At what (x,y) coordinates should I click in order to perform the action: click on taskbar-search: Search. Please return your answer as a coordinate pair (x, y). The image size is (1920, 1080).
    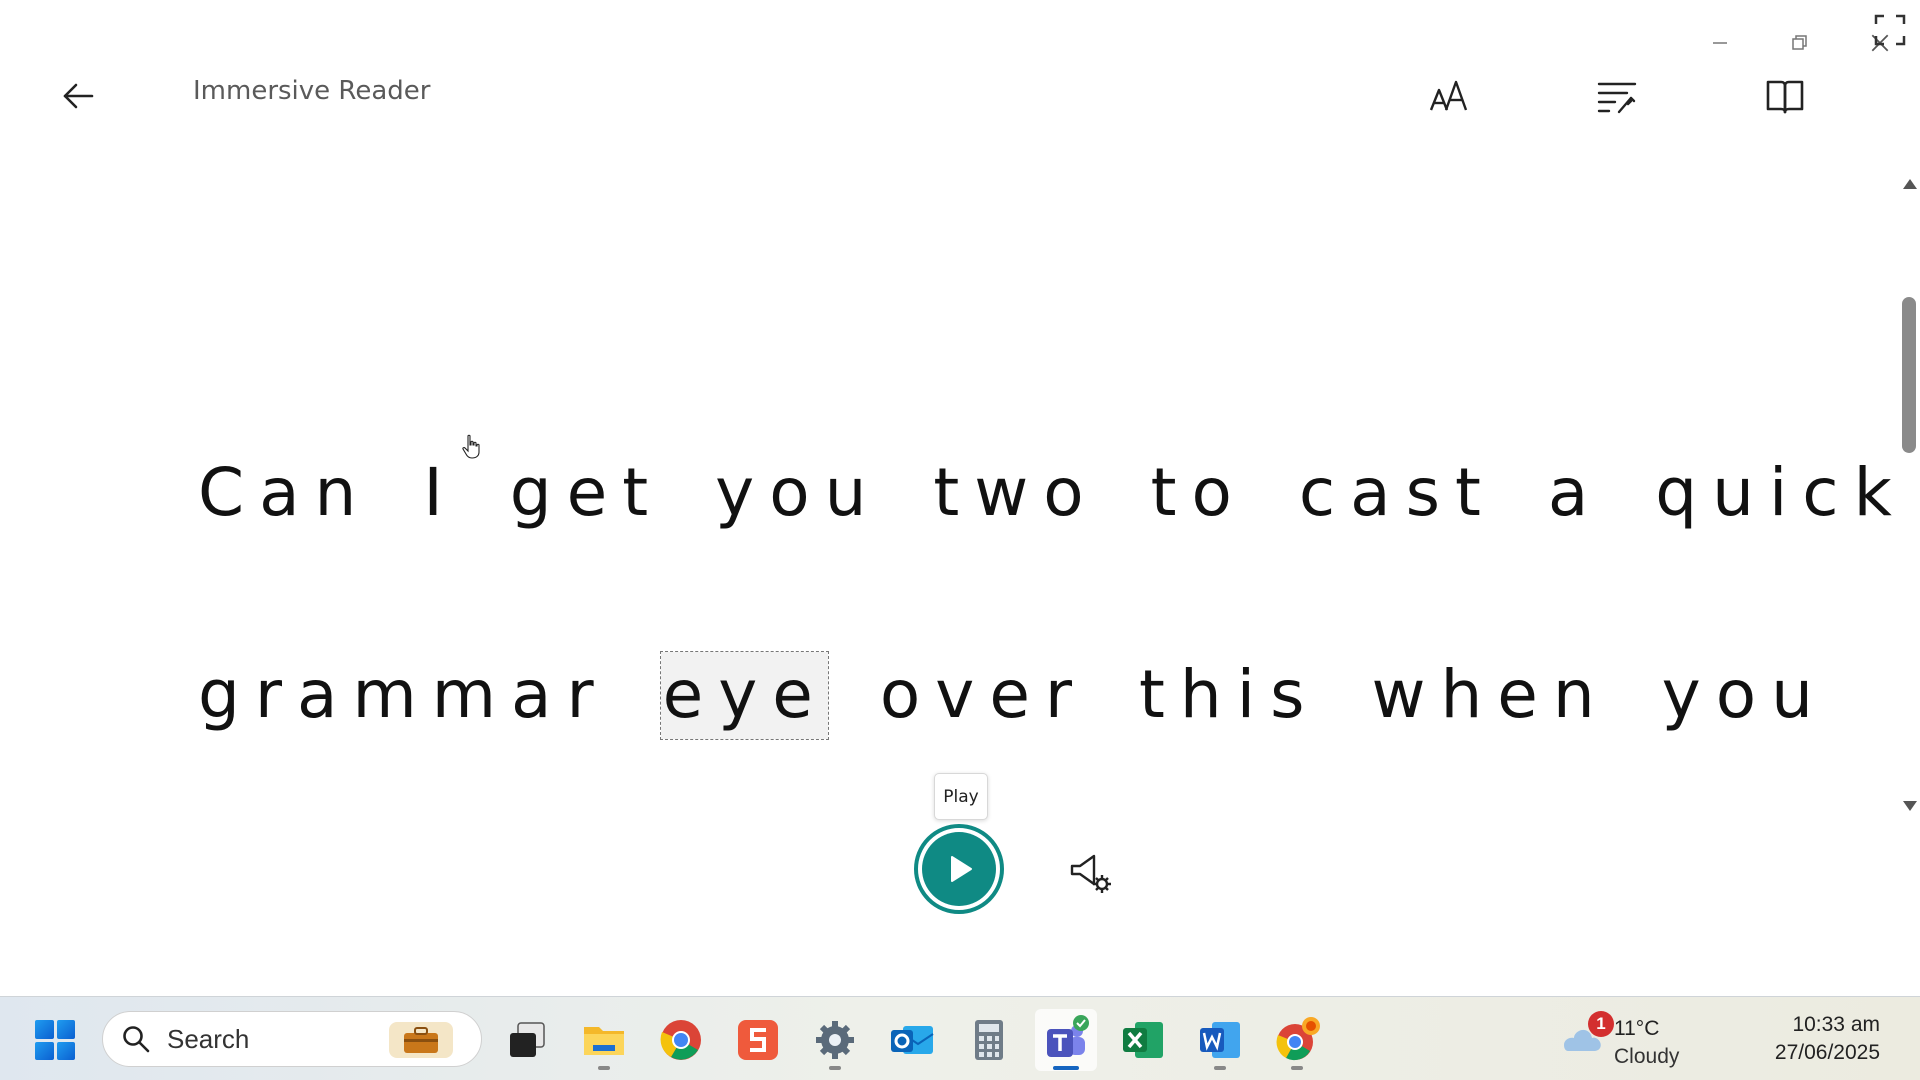
    Looking at the image, I should click on (292, 1039).